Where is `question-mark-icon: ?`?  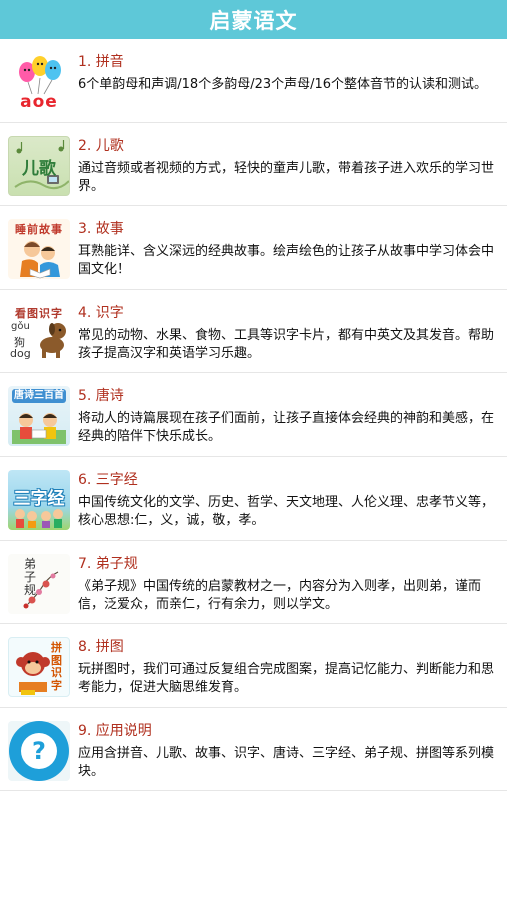 question-mark-icon: ? is located at coordinates (39, 750).